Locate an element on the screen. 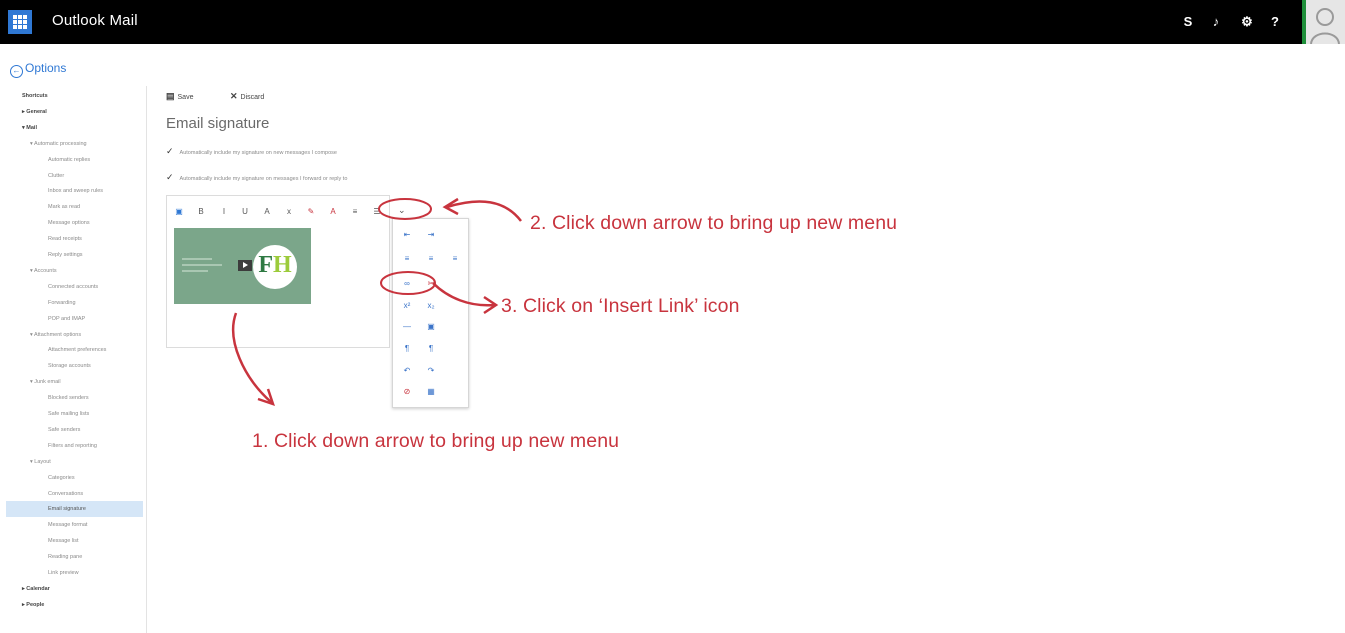  underline-icon: U is located at coordinates (245, 211).